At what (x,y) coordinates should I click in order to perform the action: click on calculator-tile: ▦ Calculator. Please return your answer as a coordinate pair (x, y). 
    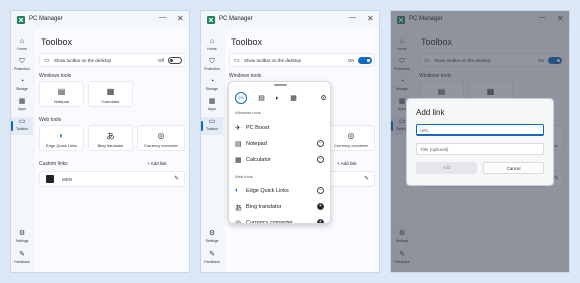
    Looking at the image, I should click on (110, 94).